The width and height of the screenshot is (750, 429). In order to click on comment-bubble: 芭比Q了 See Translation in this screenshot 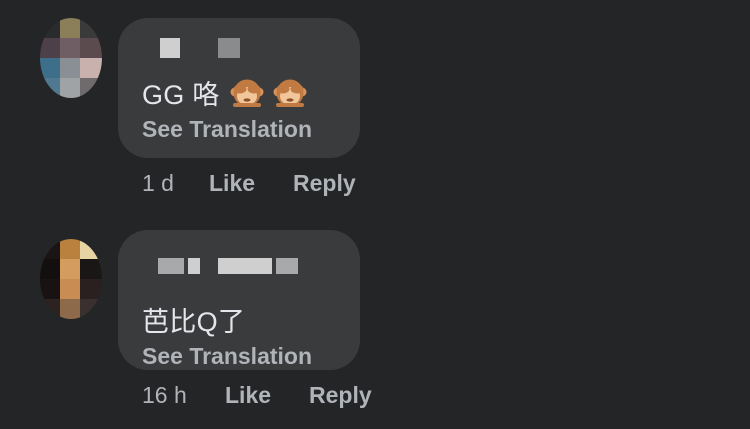, I will do `click(239, 300)`.